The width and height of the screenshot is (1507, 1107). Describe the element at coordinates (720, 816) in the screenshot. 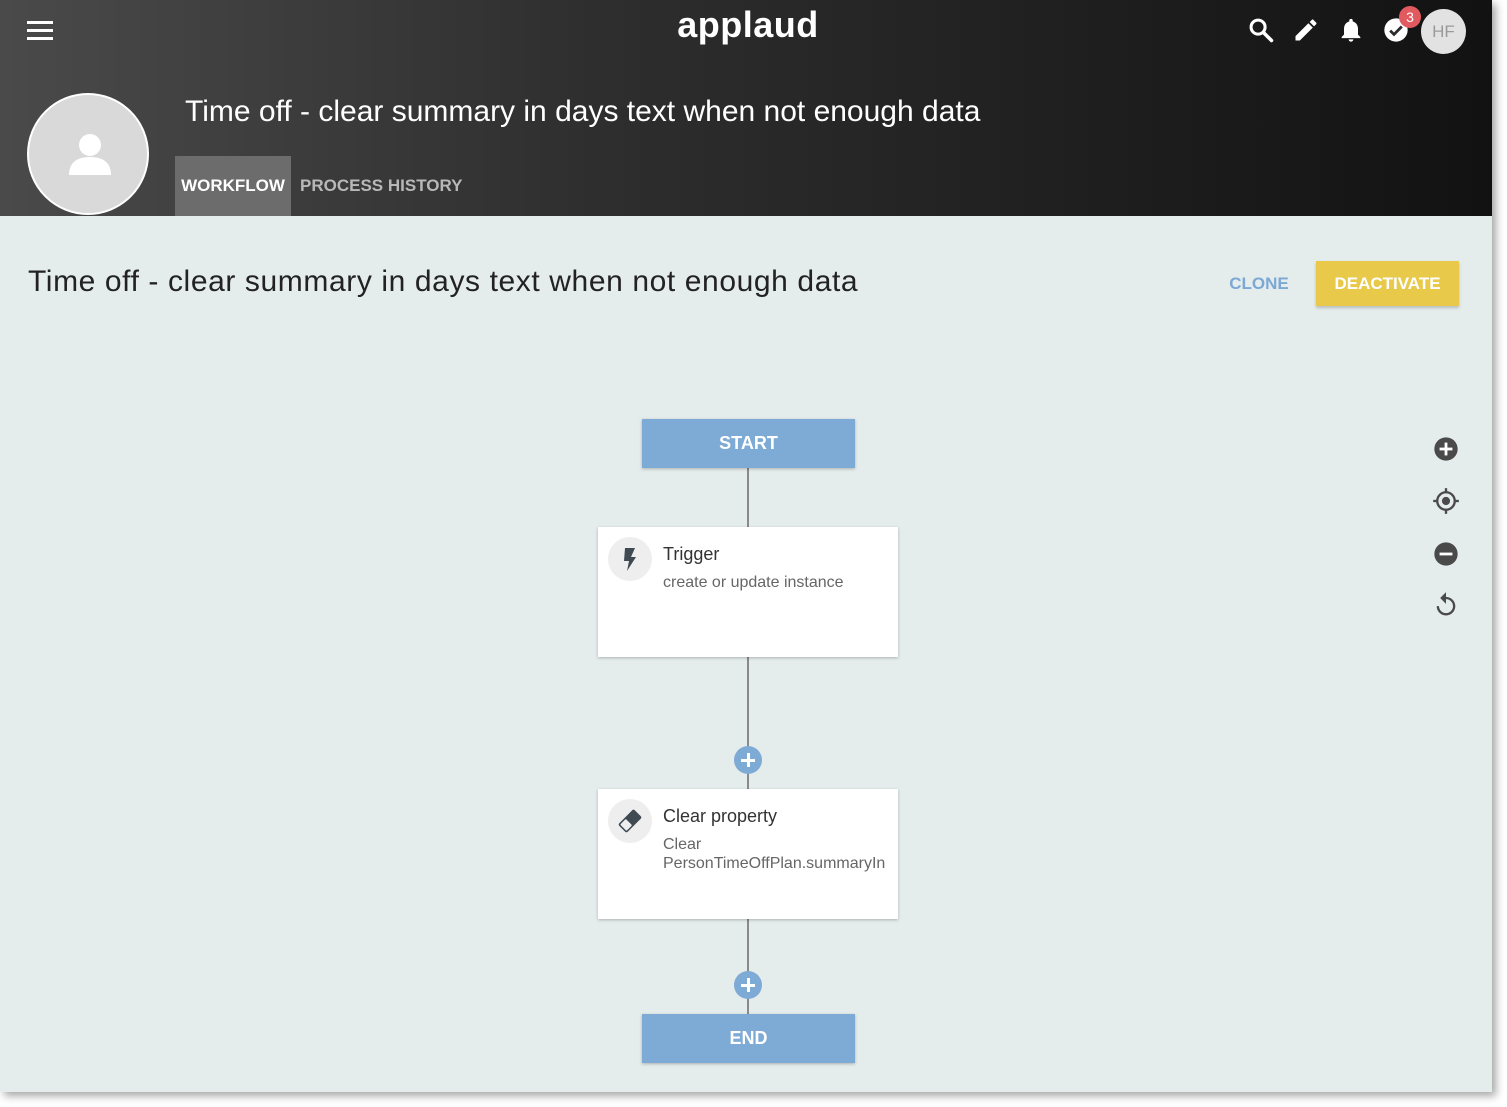

I see `step-title: Clear property` at that location.